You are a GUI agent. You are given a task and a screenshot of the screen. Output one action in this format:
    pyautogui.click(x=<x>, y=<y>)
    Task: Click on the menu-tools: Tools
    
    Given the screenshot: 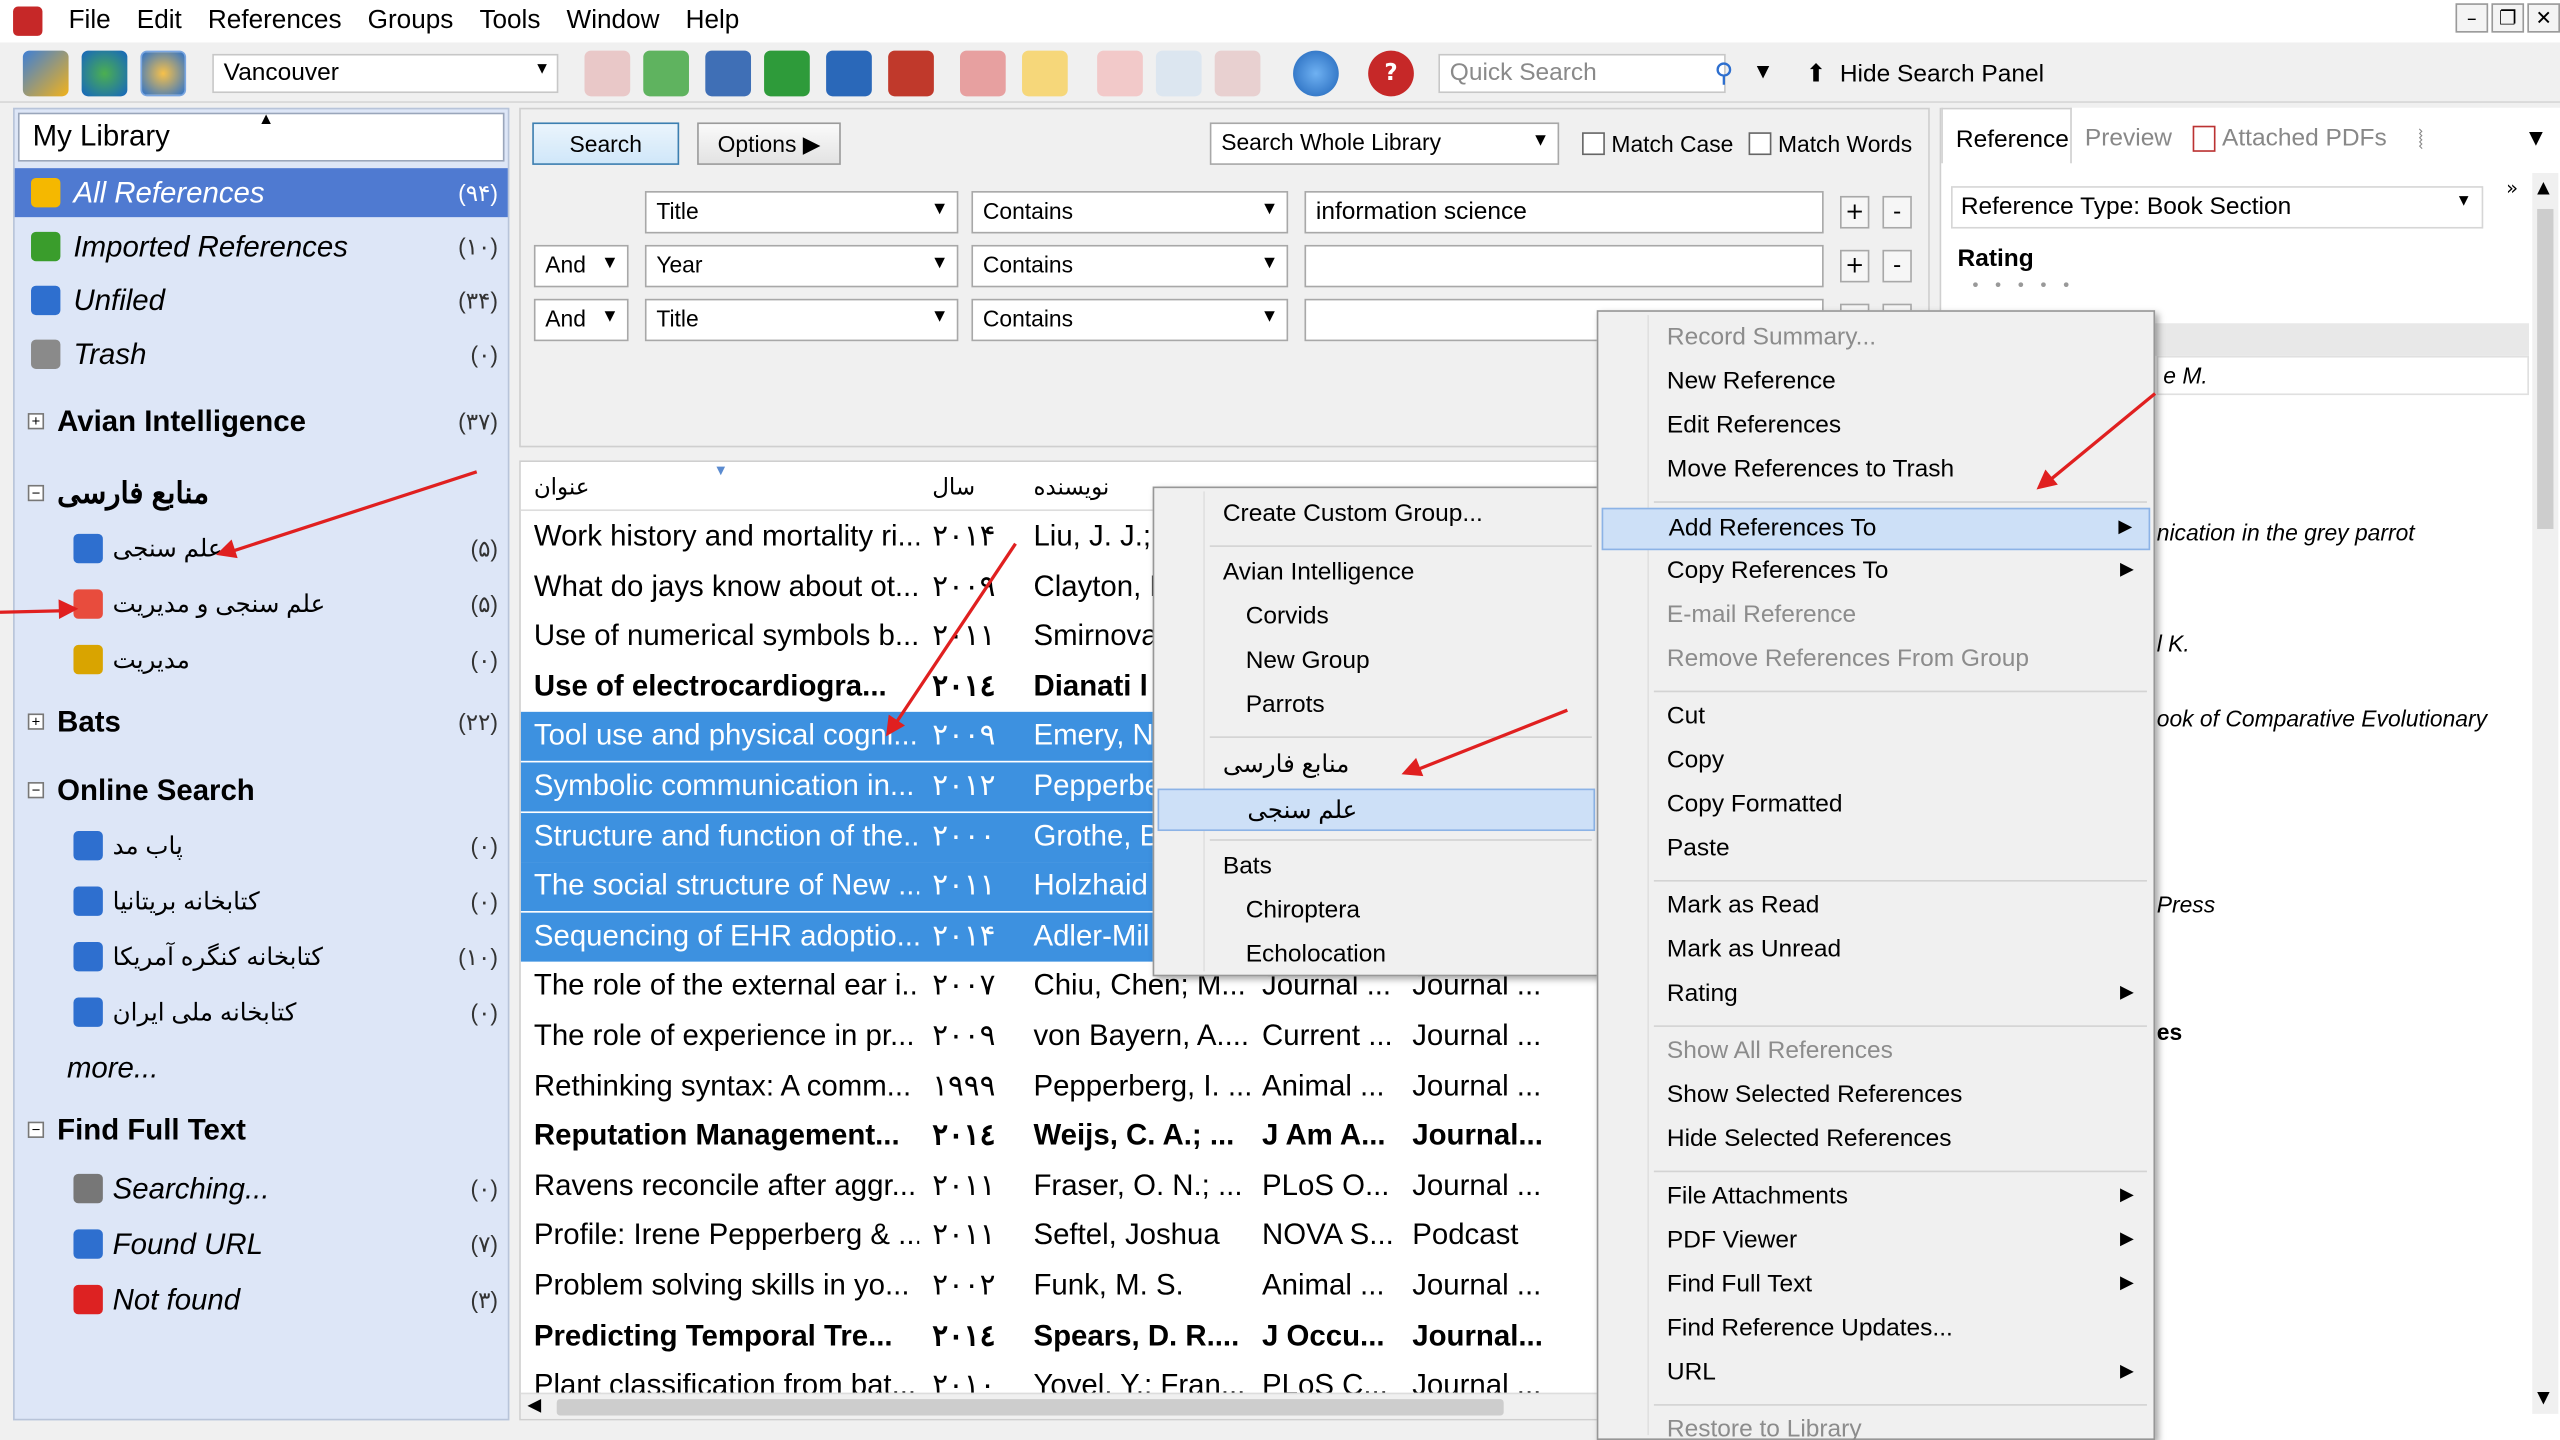 What is the action you would take?
    pyautogui.click(x=509, y=21)
    